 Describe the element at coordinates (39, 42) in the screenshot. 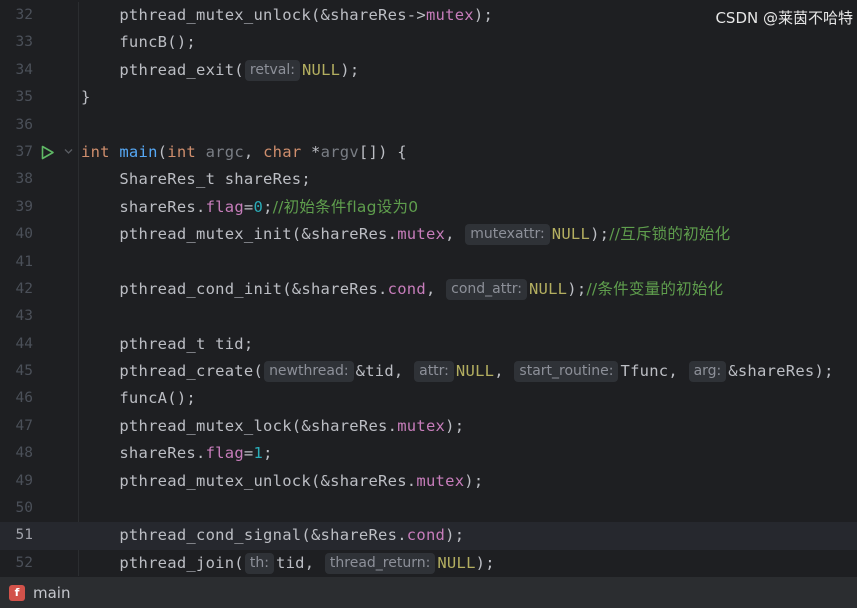

I see `line-gutter: 33` at that location.